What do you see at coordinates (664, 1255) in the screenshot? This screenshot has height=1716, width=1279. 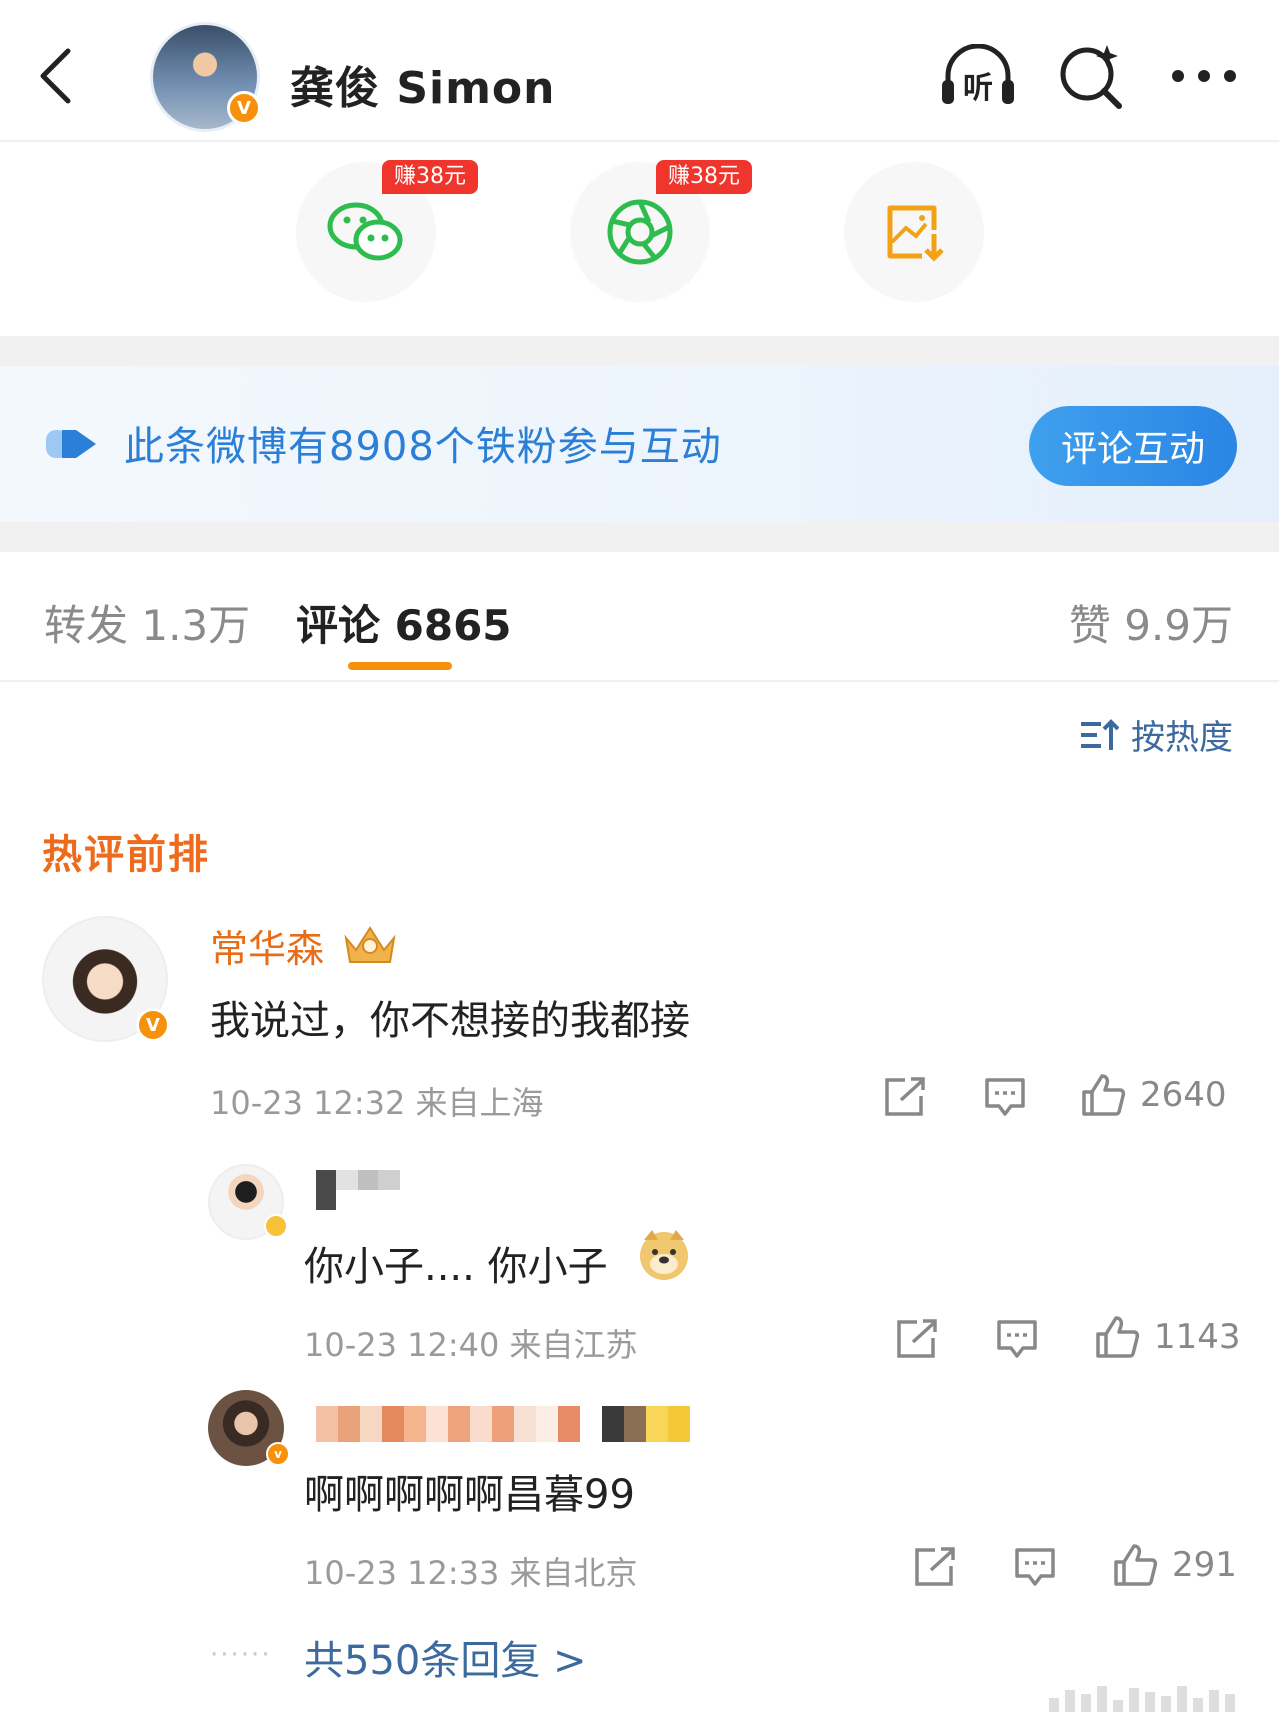 I see `doge-emoji-icon` at bounding box center [664, 1255].